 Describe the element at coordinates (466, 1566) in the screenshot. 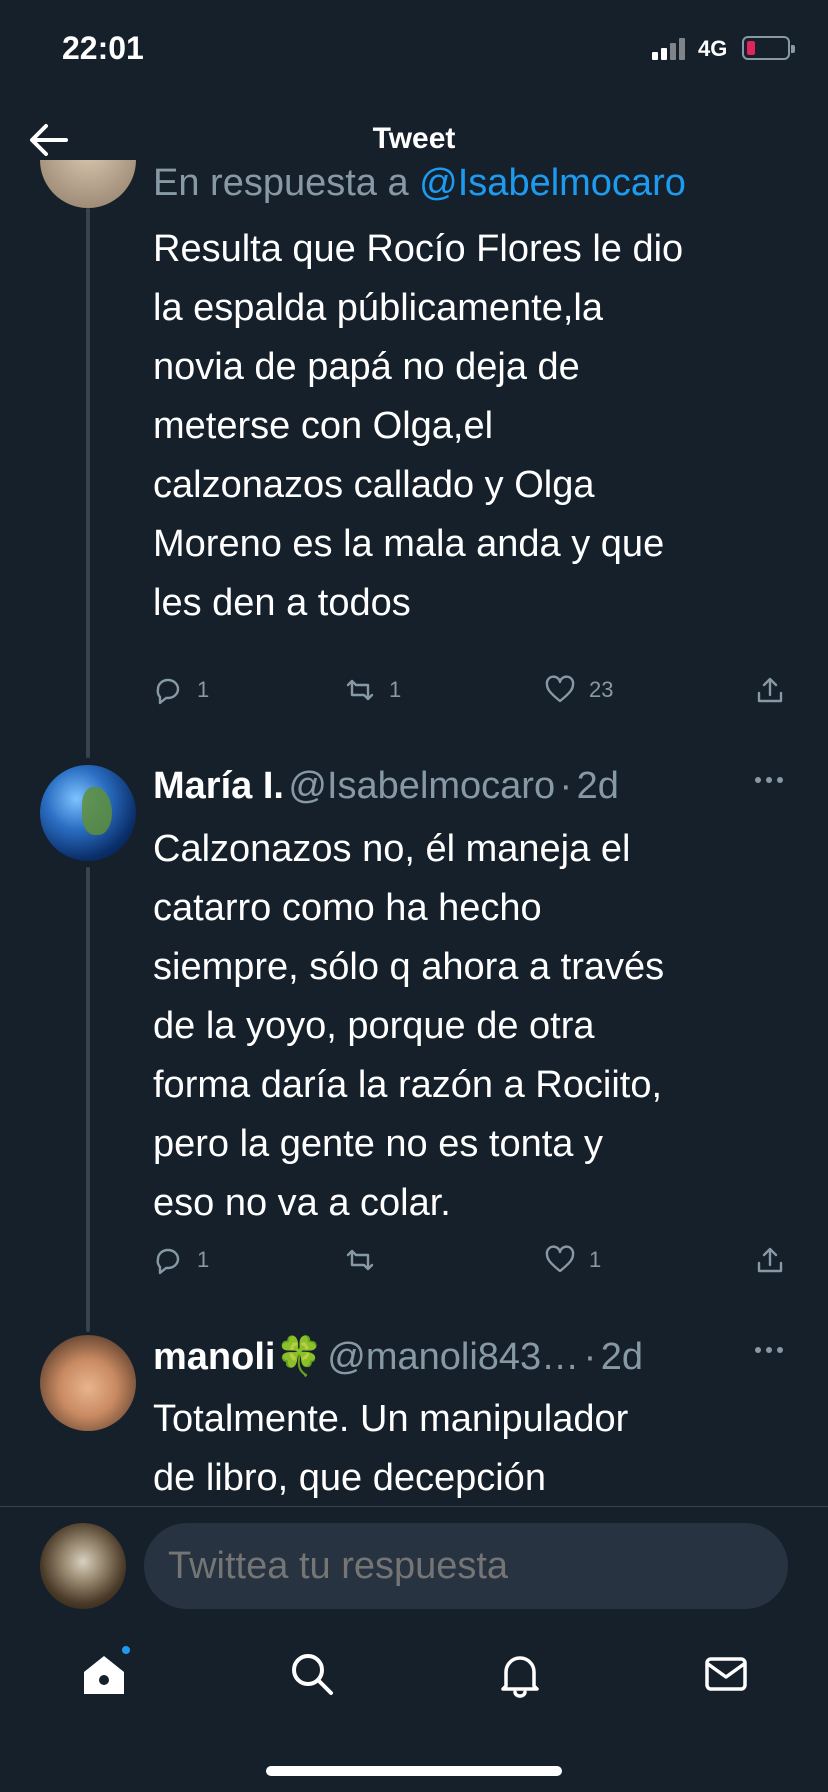

I see `reply-input` at that location.